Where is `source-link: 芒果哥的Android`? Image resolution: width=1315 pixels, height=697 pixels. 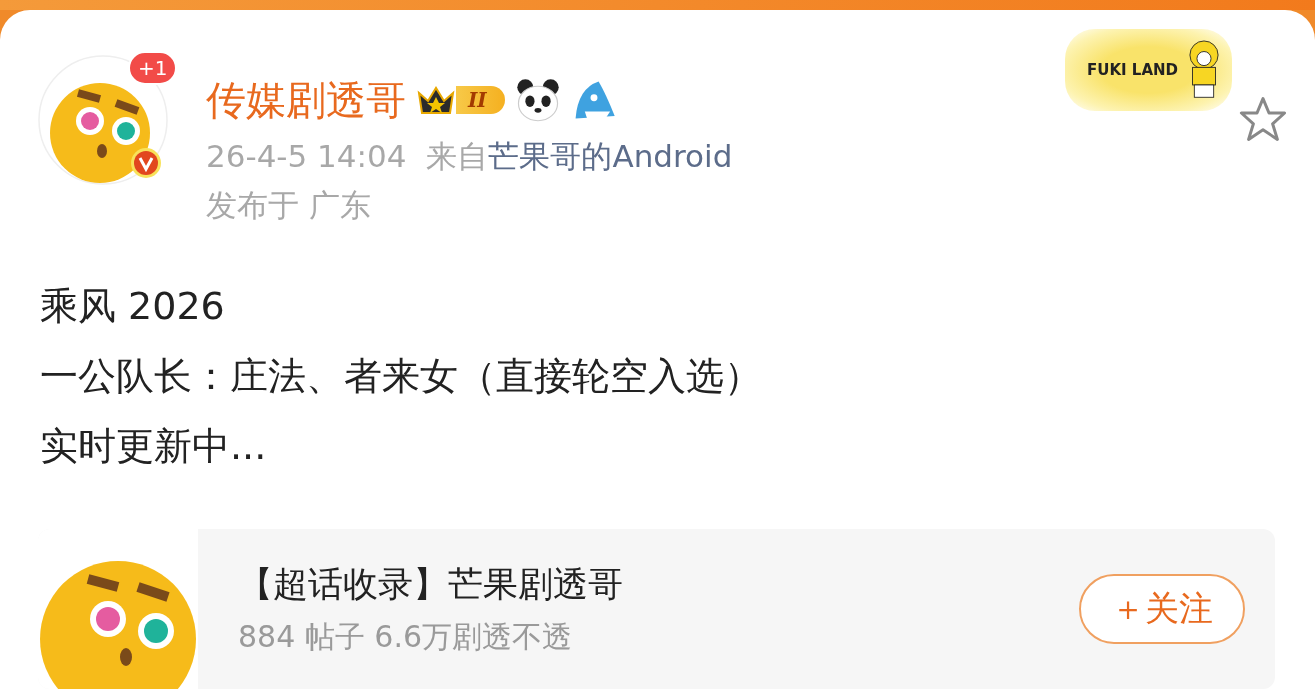 source-link: 芒果哥的Android is located at coordinates (610, 156).